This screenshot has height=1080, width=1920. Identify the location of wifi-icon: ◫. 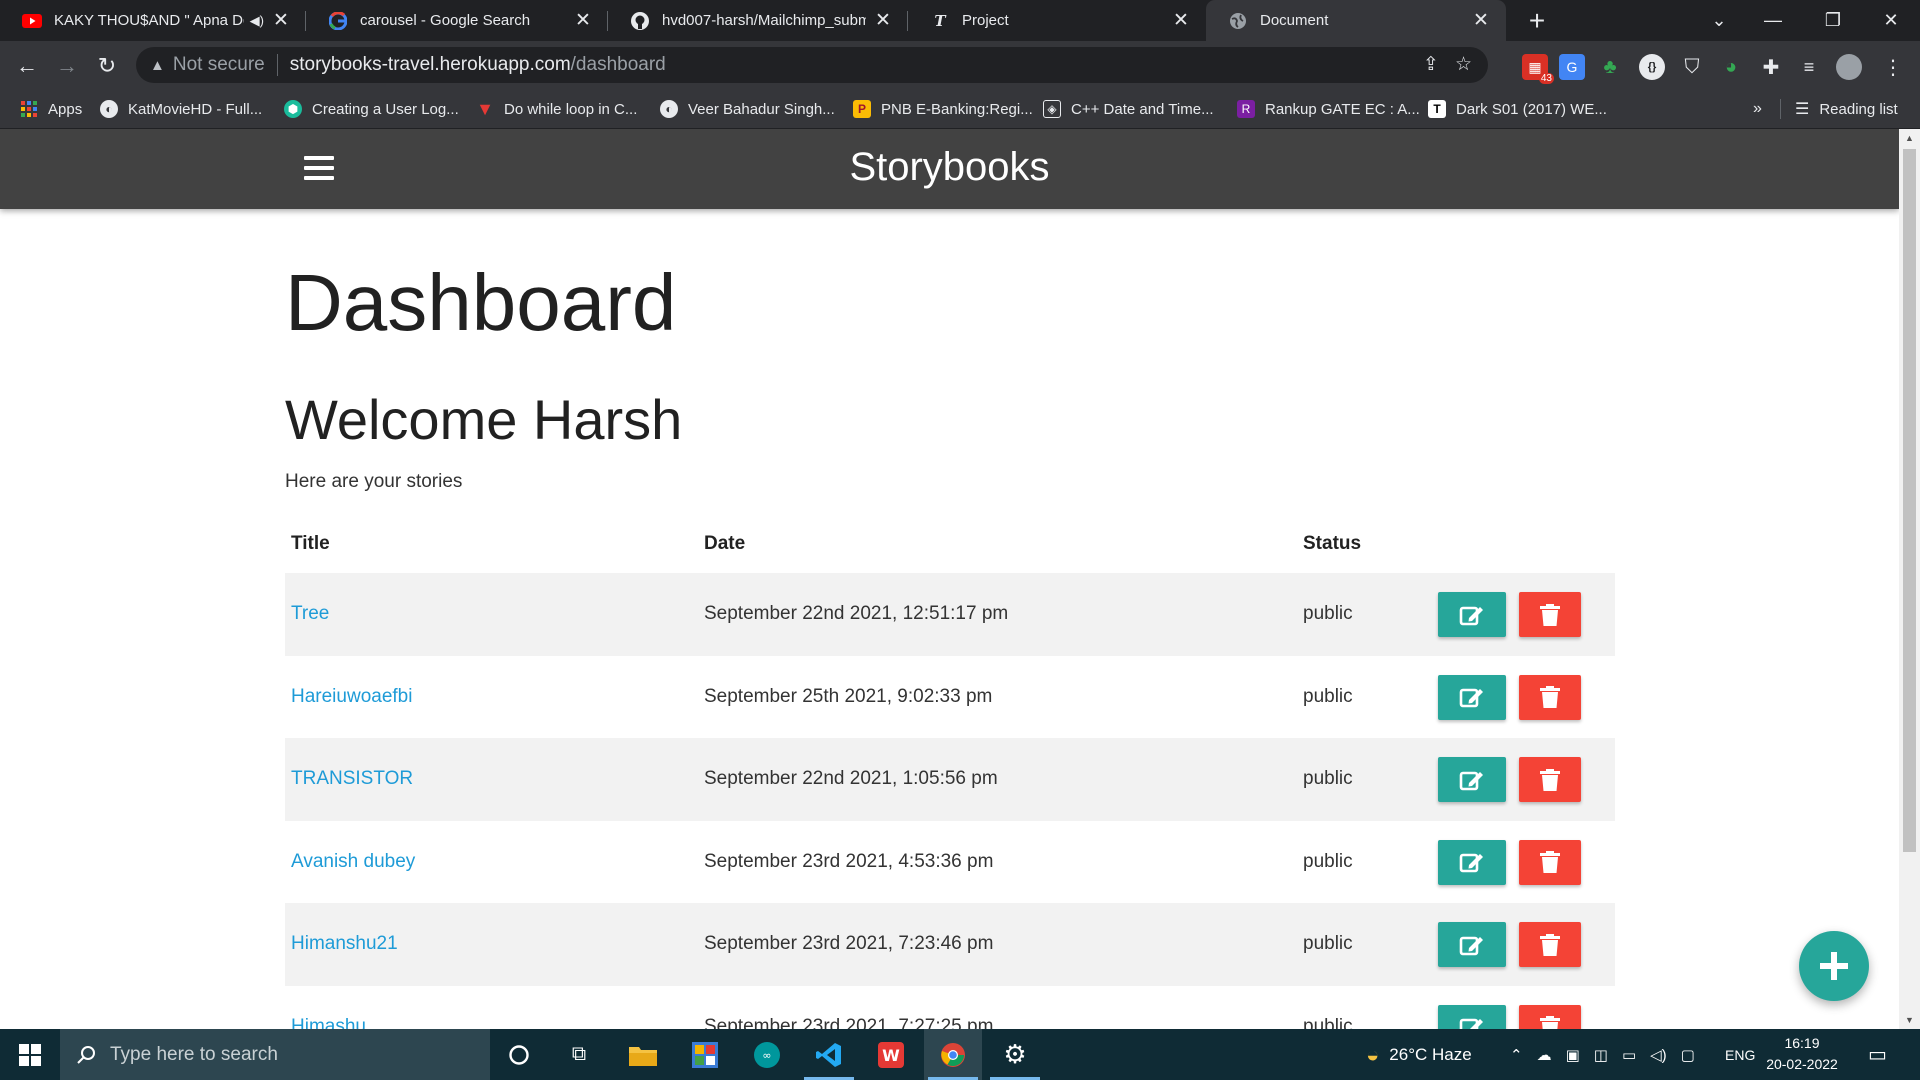
(1601, 1055).